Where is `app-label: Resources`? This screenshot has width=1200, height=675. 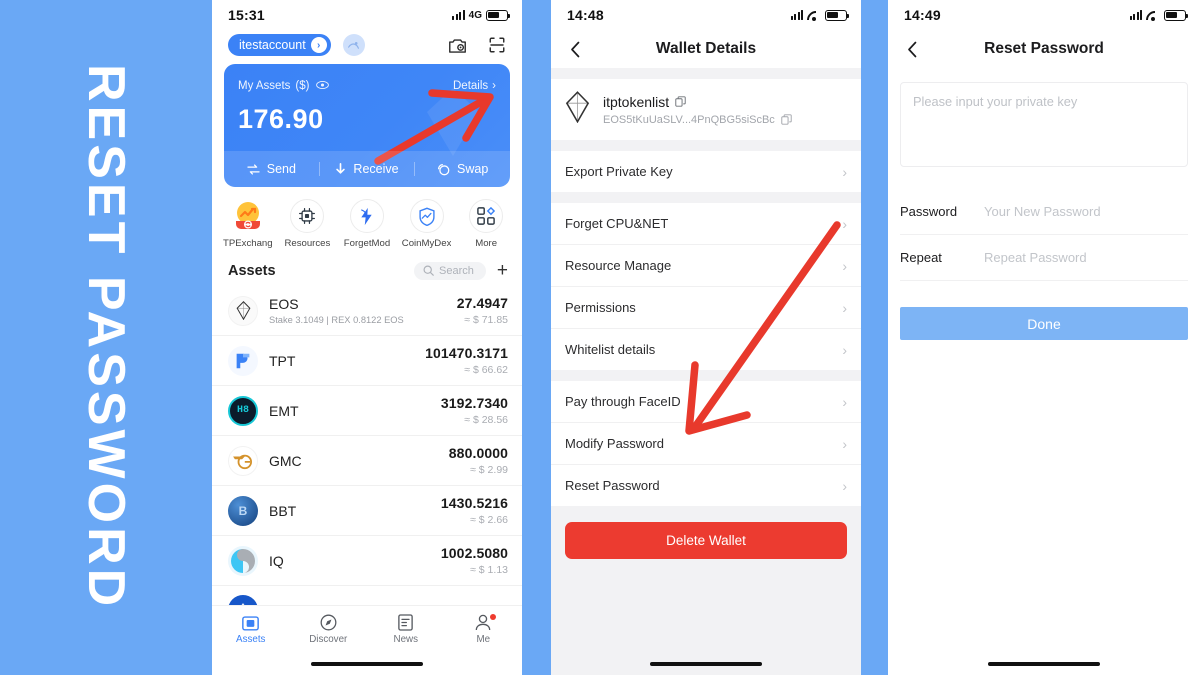
app-label: Resources is located at coordinates (307, 243).